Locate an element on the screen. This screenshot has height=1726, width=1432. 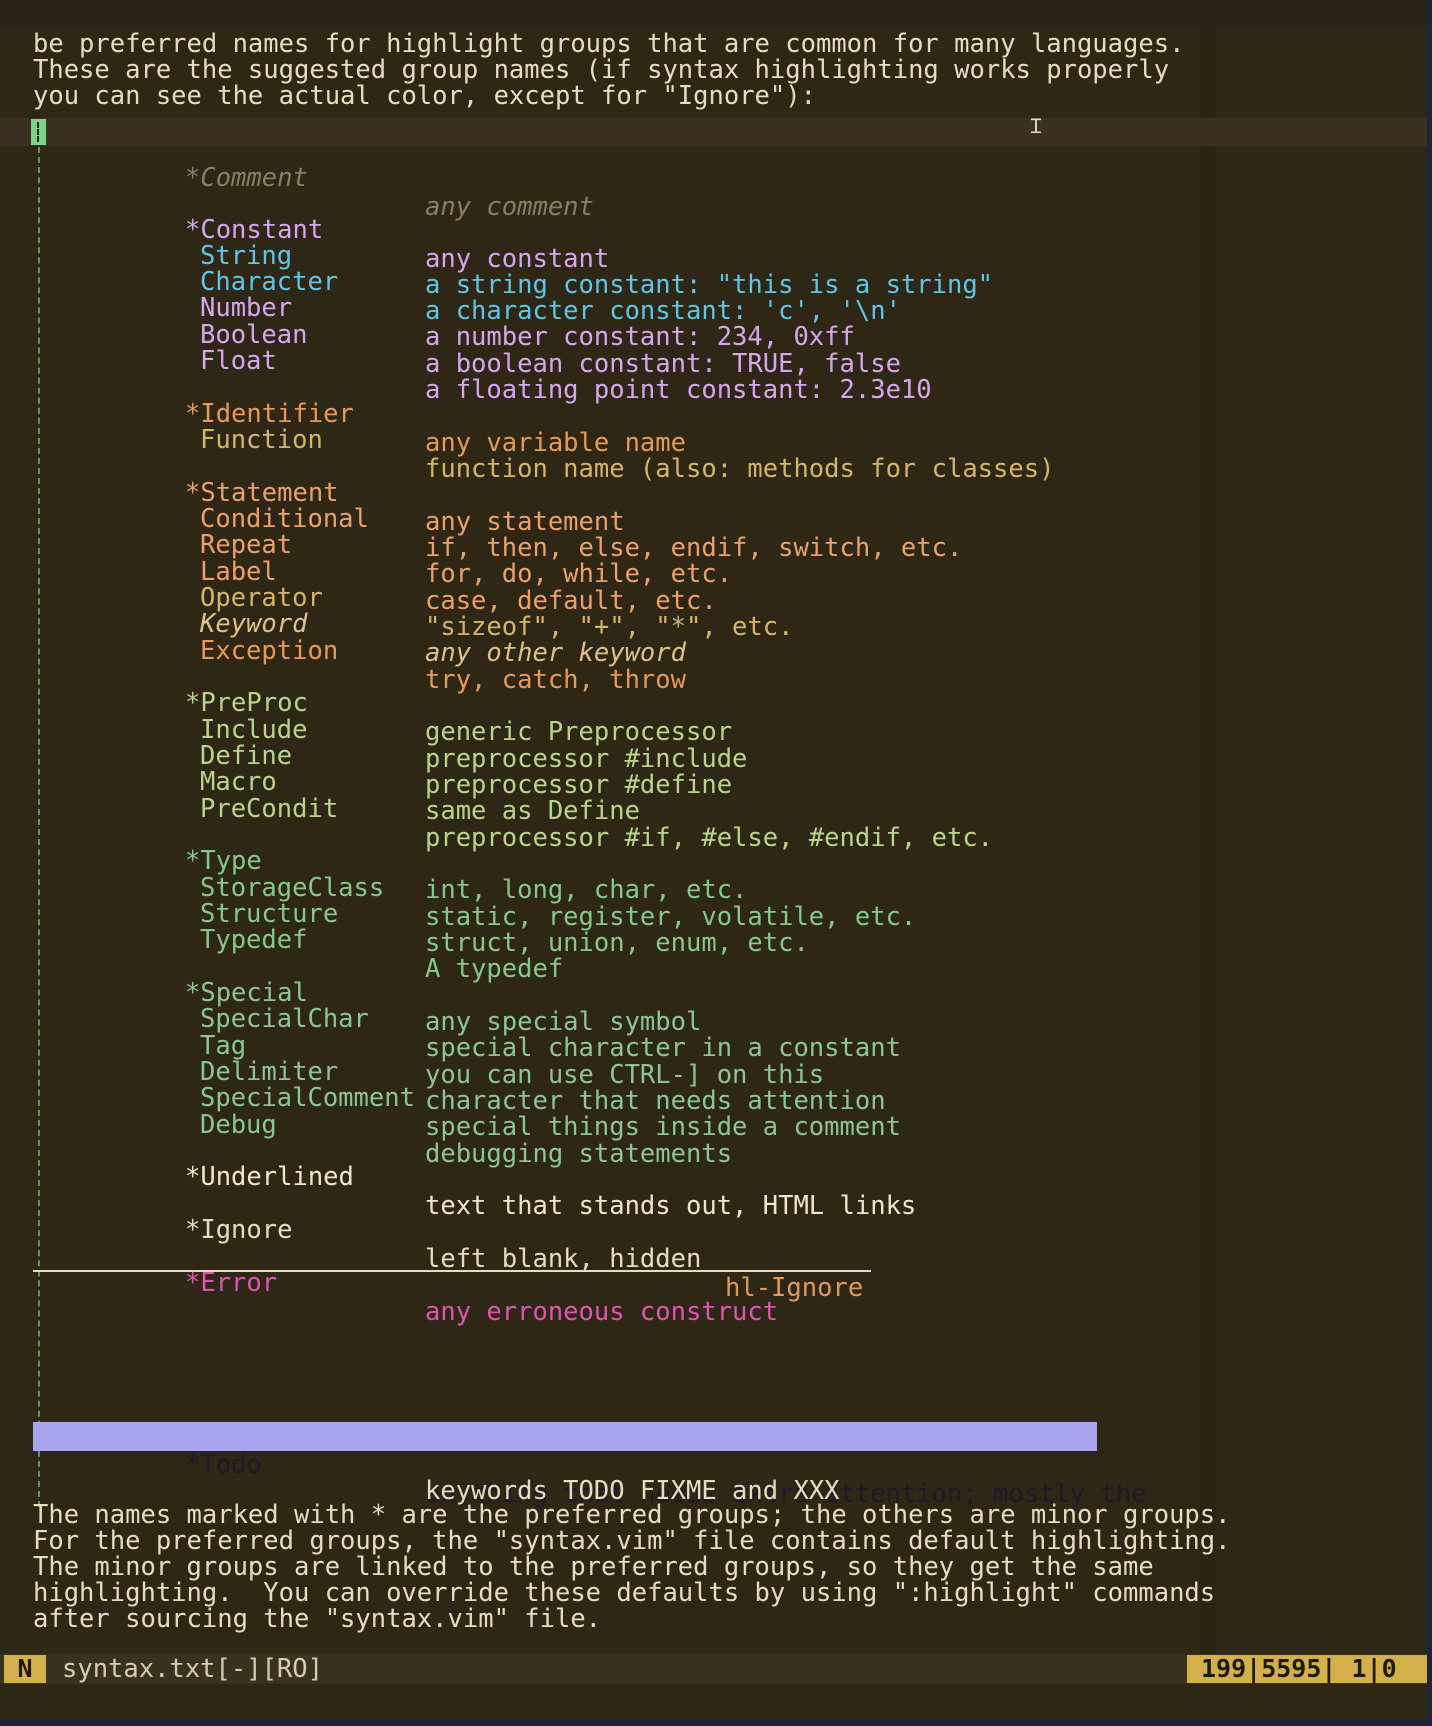
group-name: *Todo is located at coordinates (223, 1465).